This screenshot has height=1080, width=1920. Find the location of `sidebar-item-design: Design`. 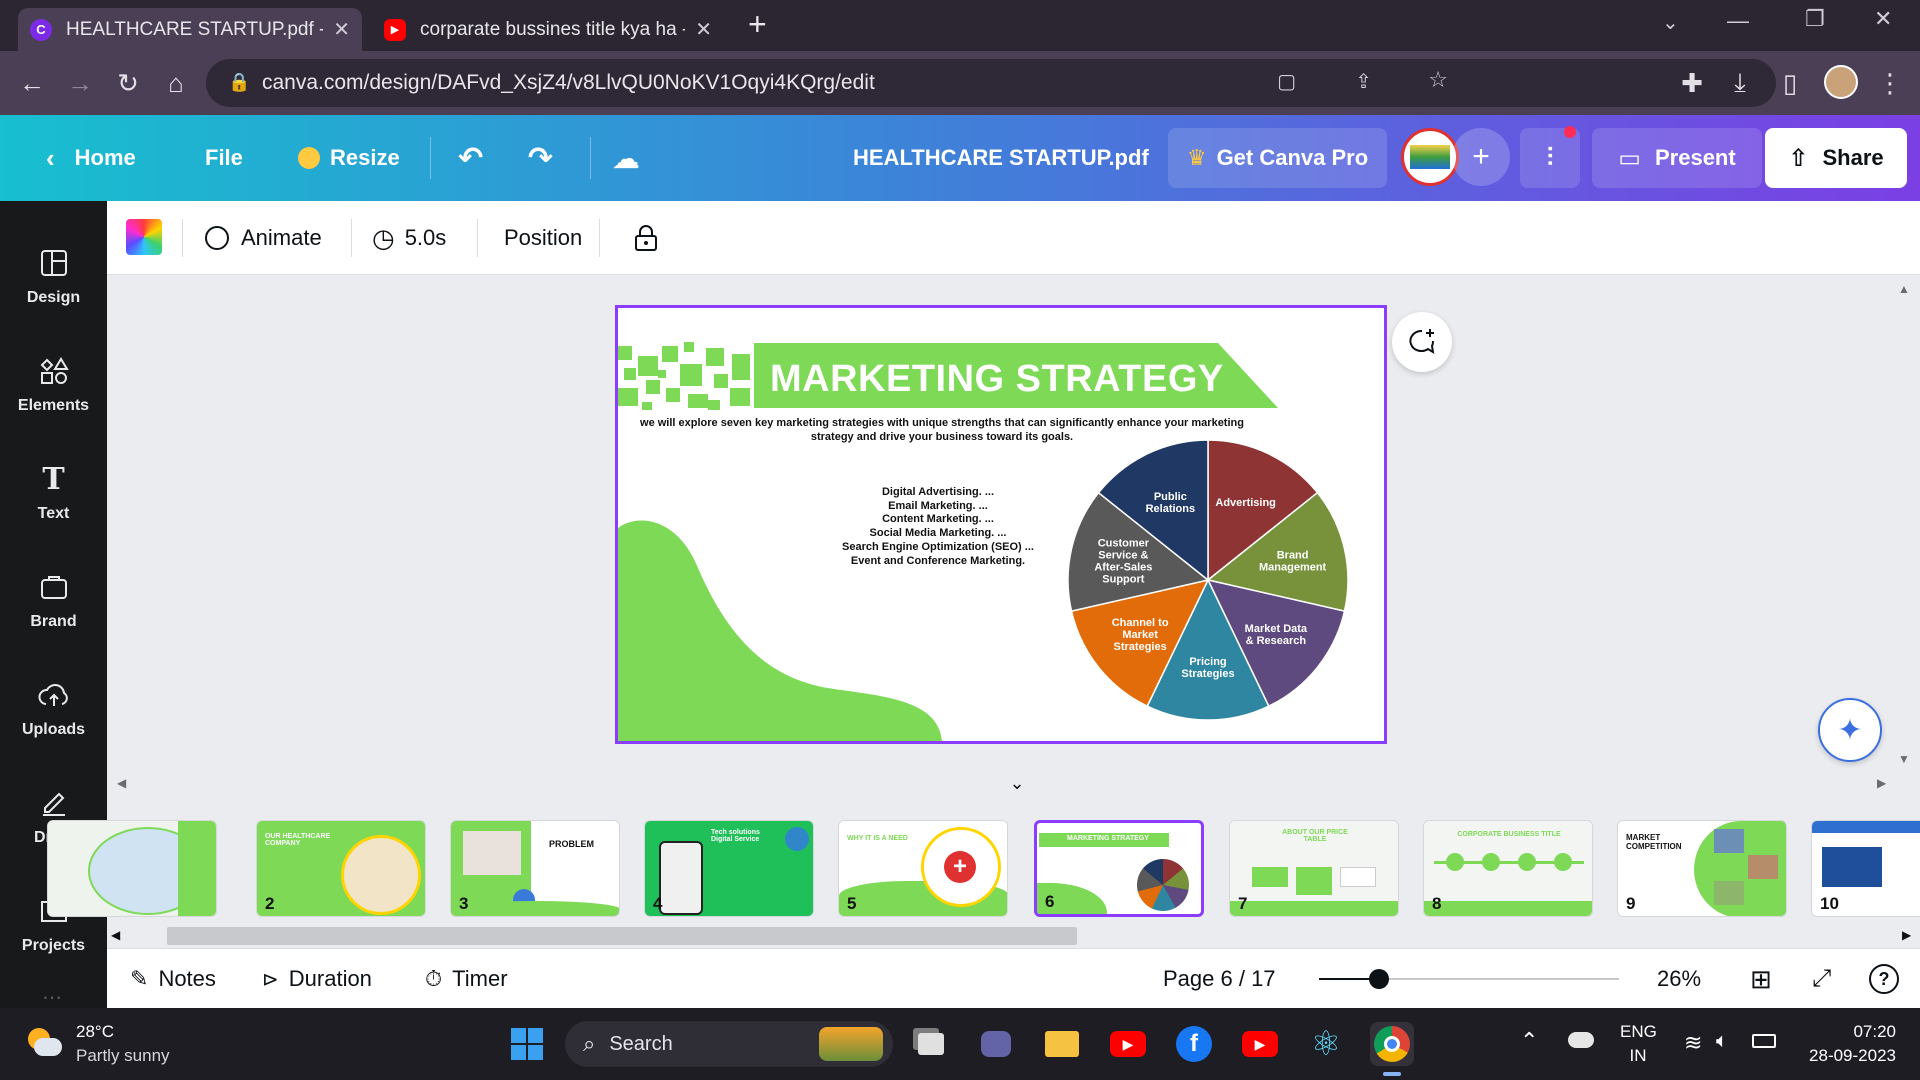

sidebar-item-design: Design is located at coordinates (53, 273).